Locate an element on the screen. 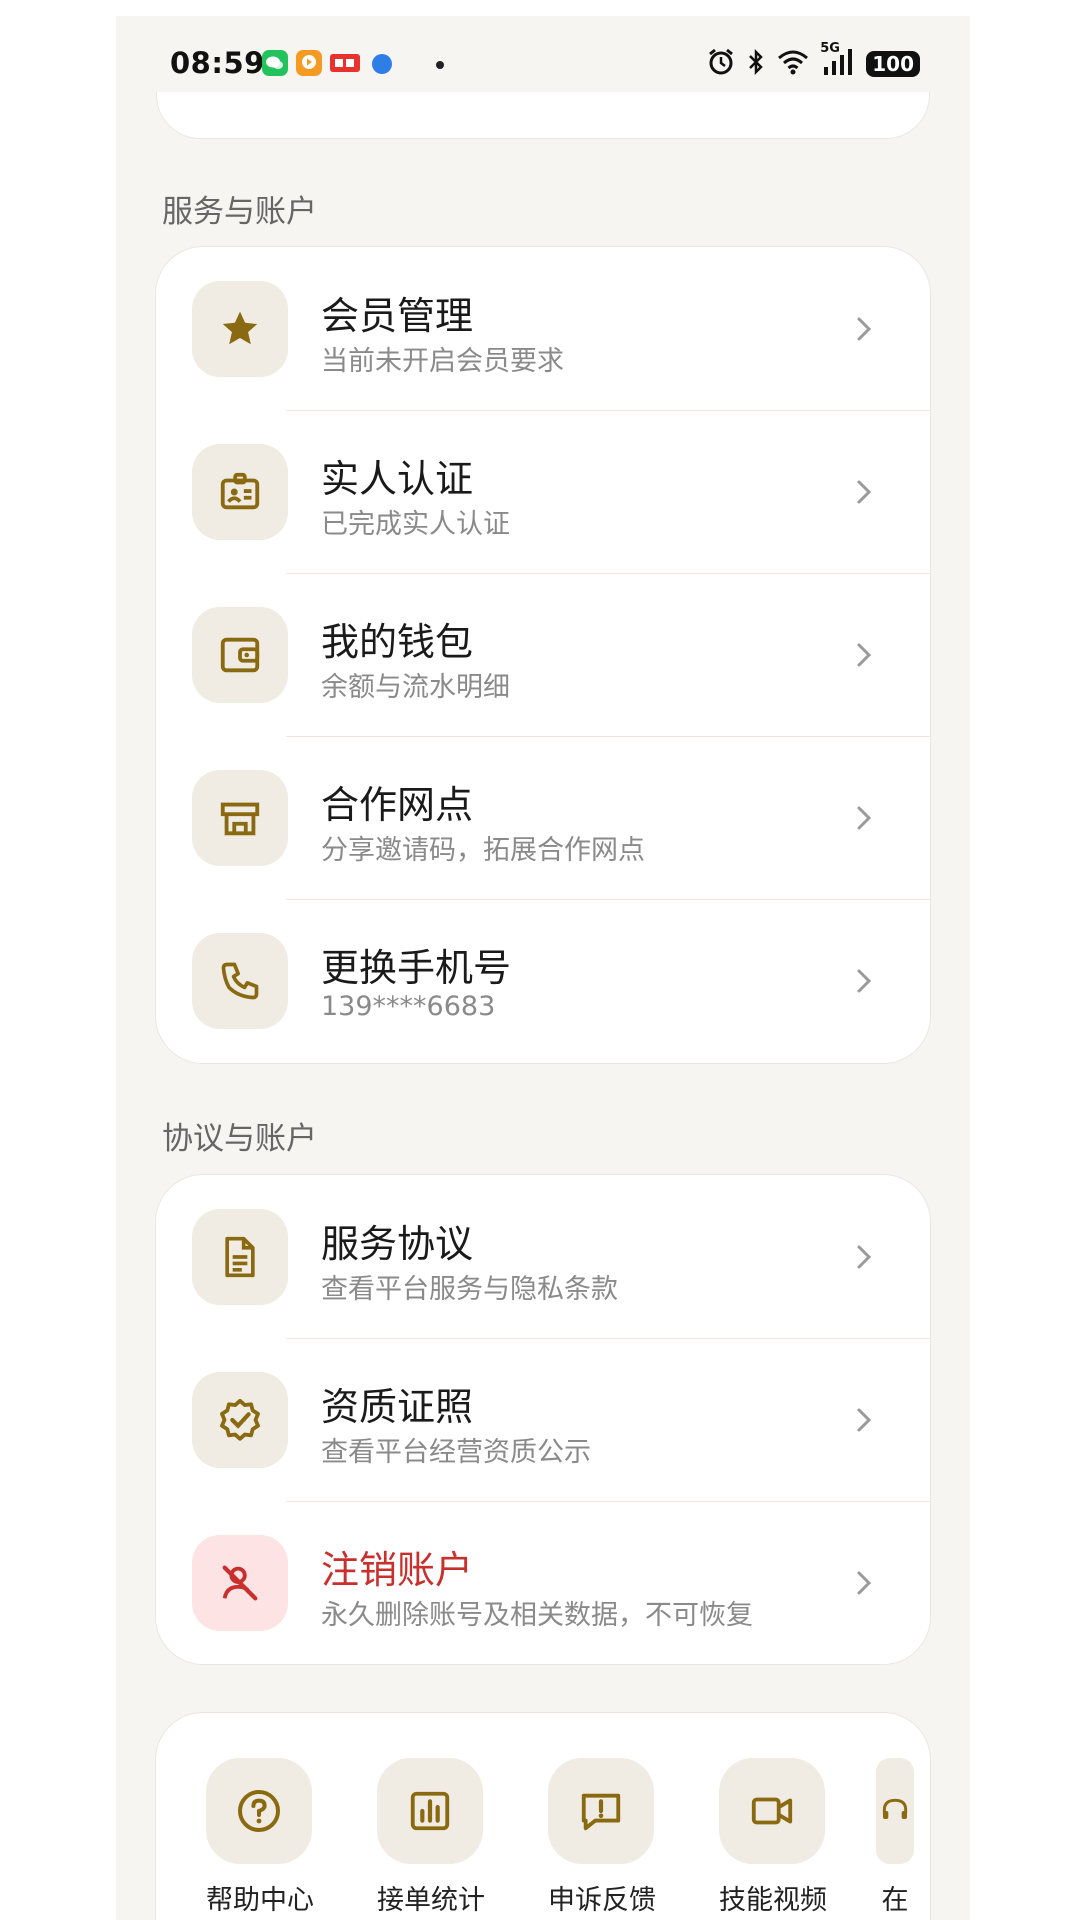  quick-action-label: 在 is located at coordinates (895, 1900).